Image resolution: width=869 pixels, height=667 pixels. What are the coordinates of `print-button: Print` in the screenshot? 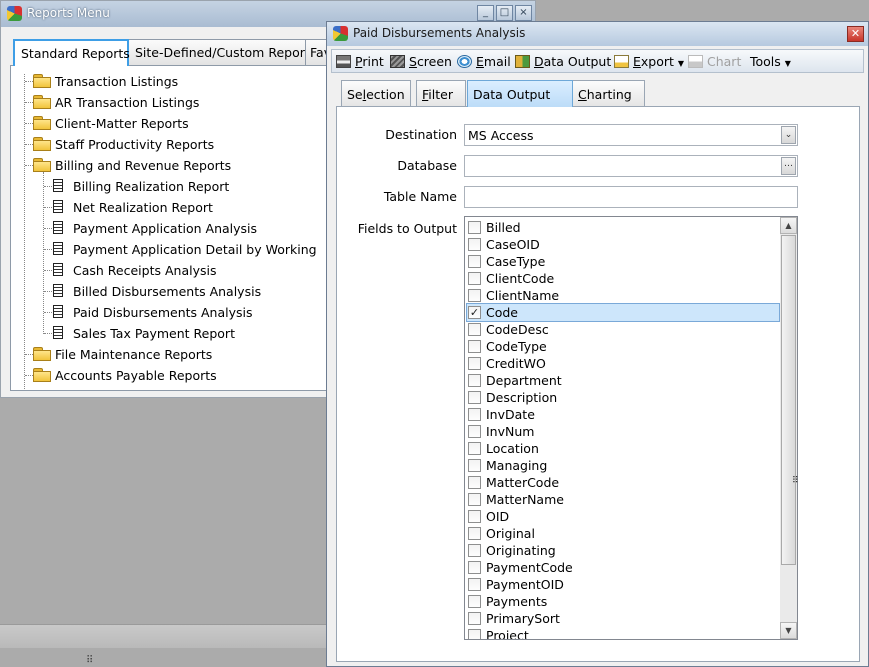 It's located at (360, 61).